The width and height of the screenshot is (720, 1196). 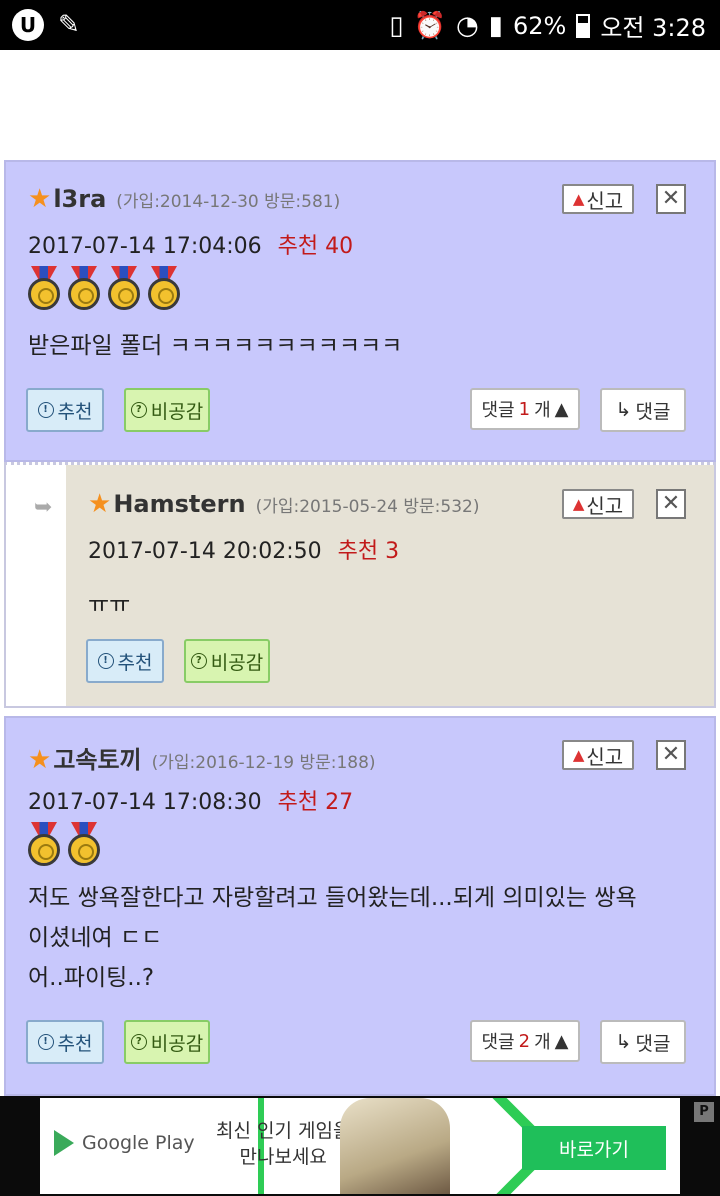 I want to click on game-character-image, so click(x=395, y=1146).